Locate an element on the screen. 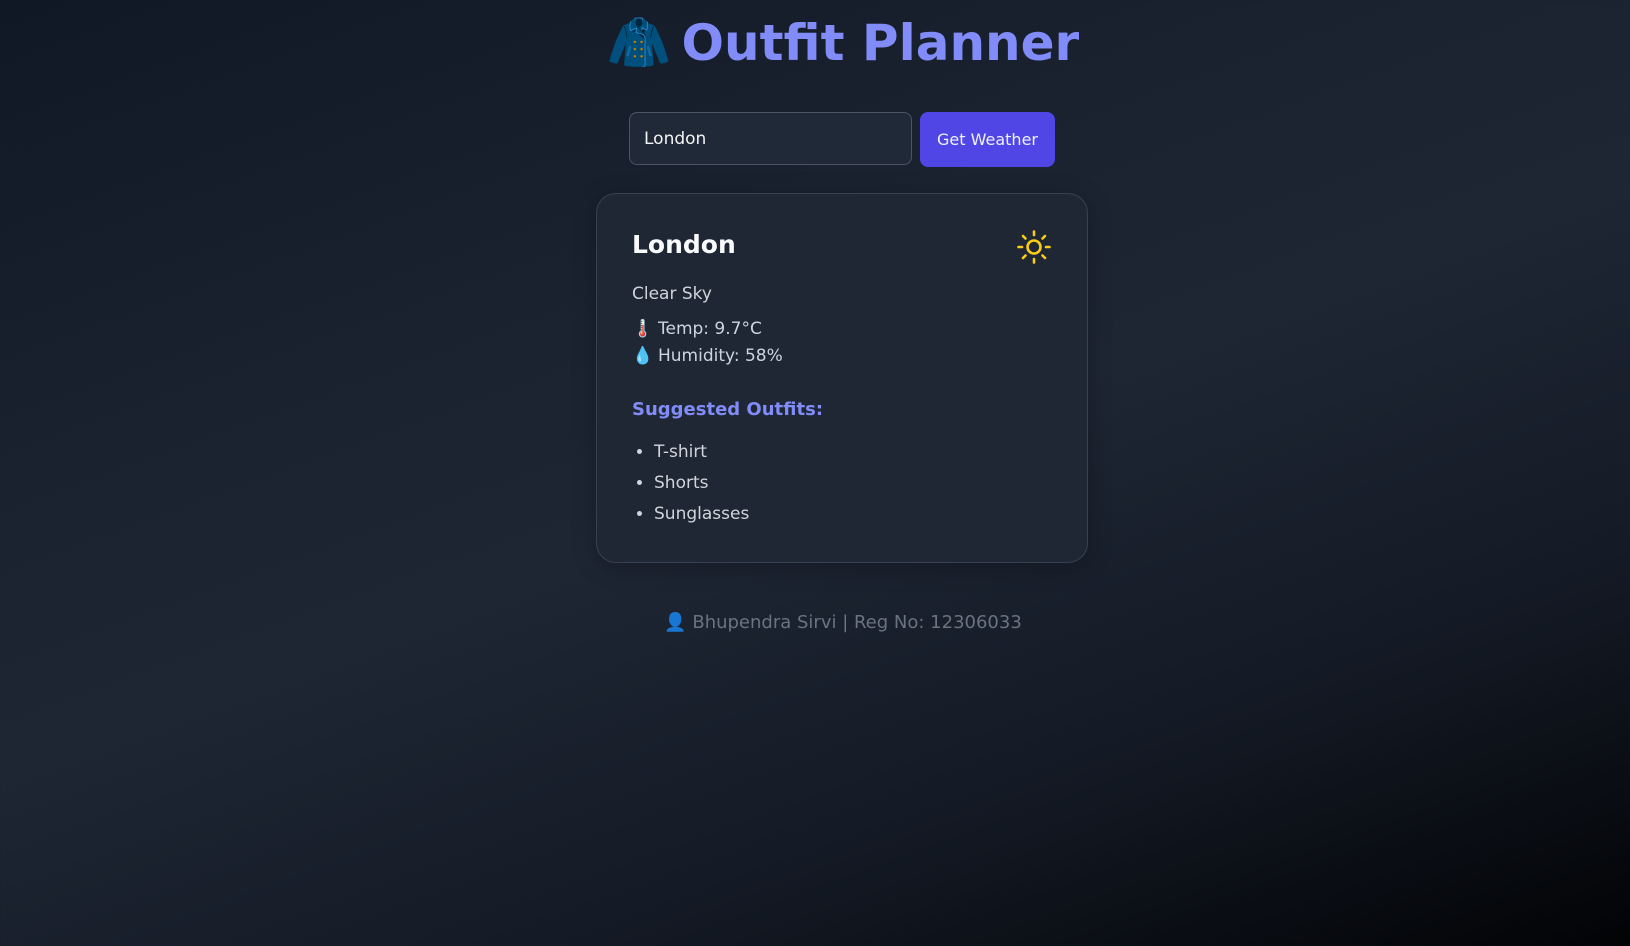  thermometer-icon: 🌡️ is located at coordinates (643, 329).